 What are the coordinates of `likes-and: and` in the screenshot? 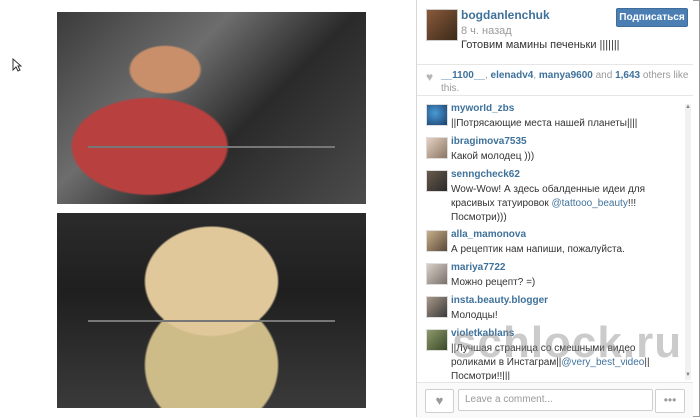 It's located at (604, 75).